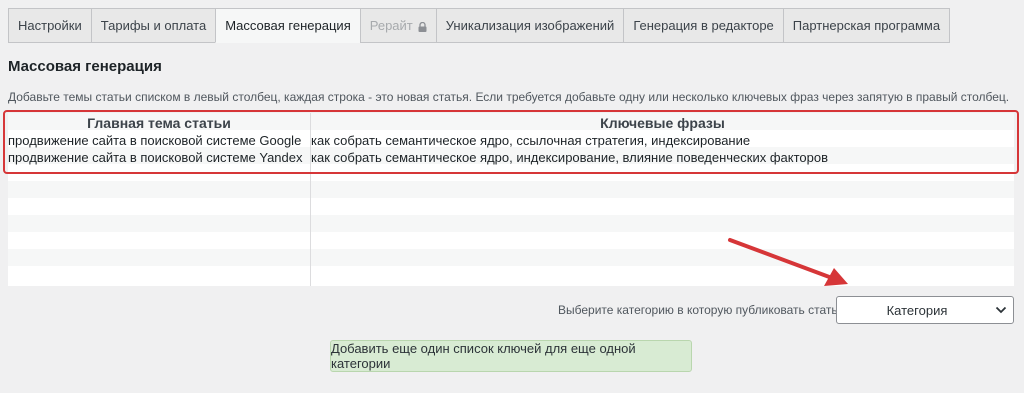 This screenshot has width=1024, height=393. What do you see at coordinates (422, 26) in the screenshot?
I see `lock-icon` at bounding box center [422, 26].